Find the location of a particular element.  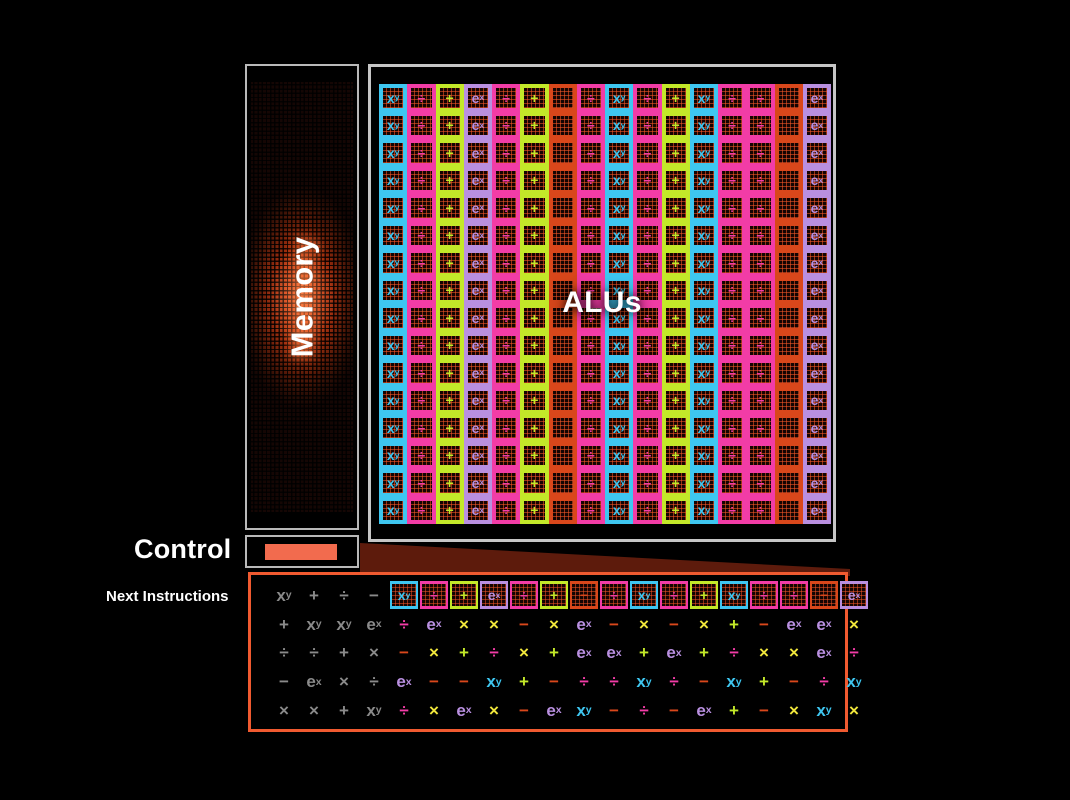

alu-cell-symbol-blank is located at coordinates (789, 126).